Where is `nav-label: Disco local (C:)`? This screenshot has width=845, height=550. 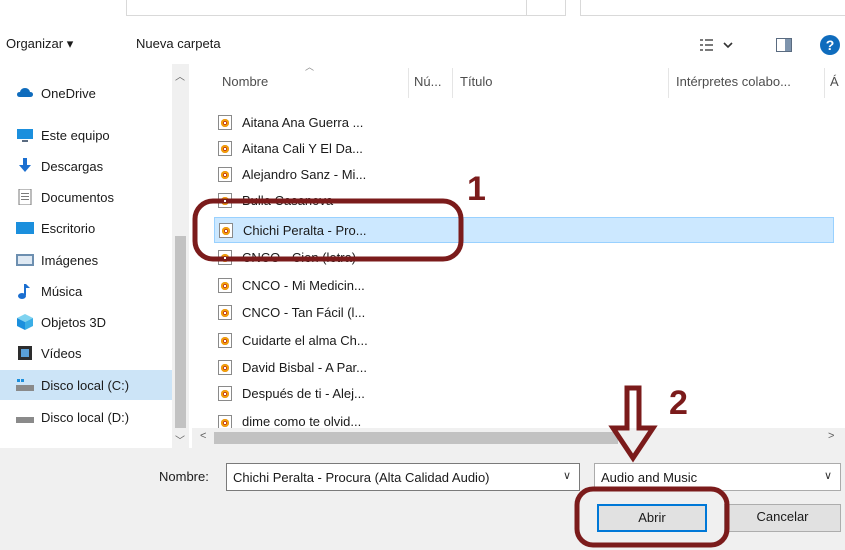 nav-label: Disco local (C:) is located at coordinates (85, 385).